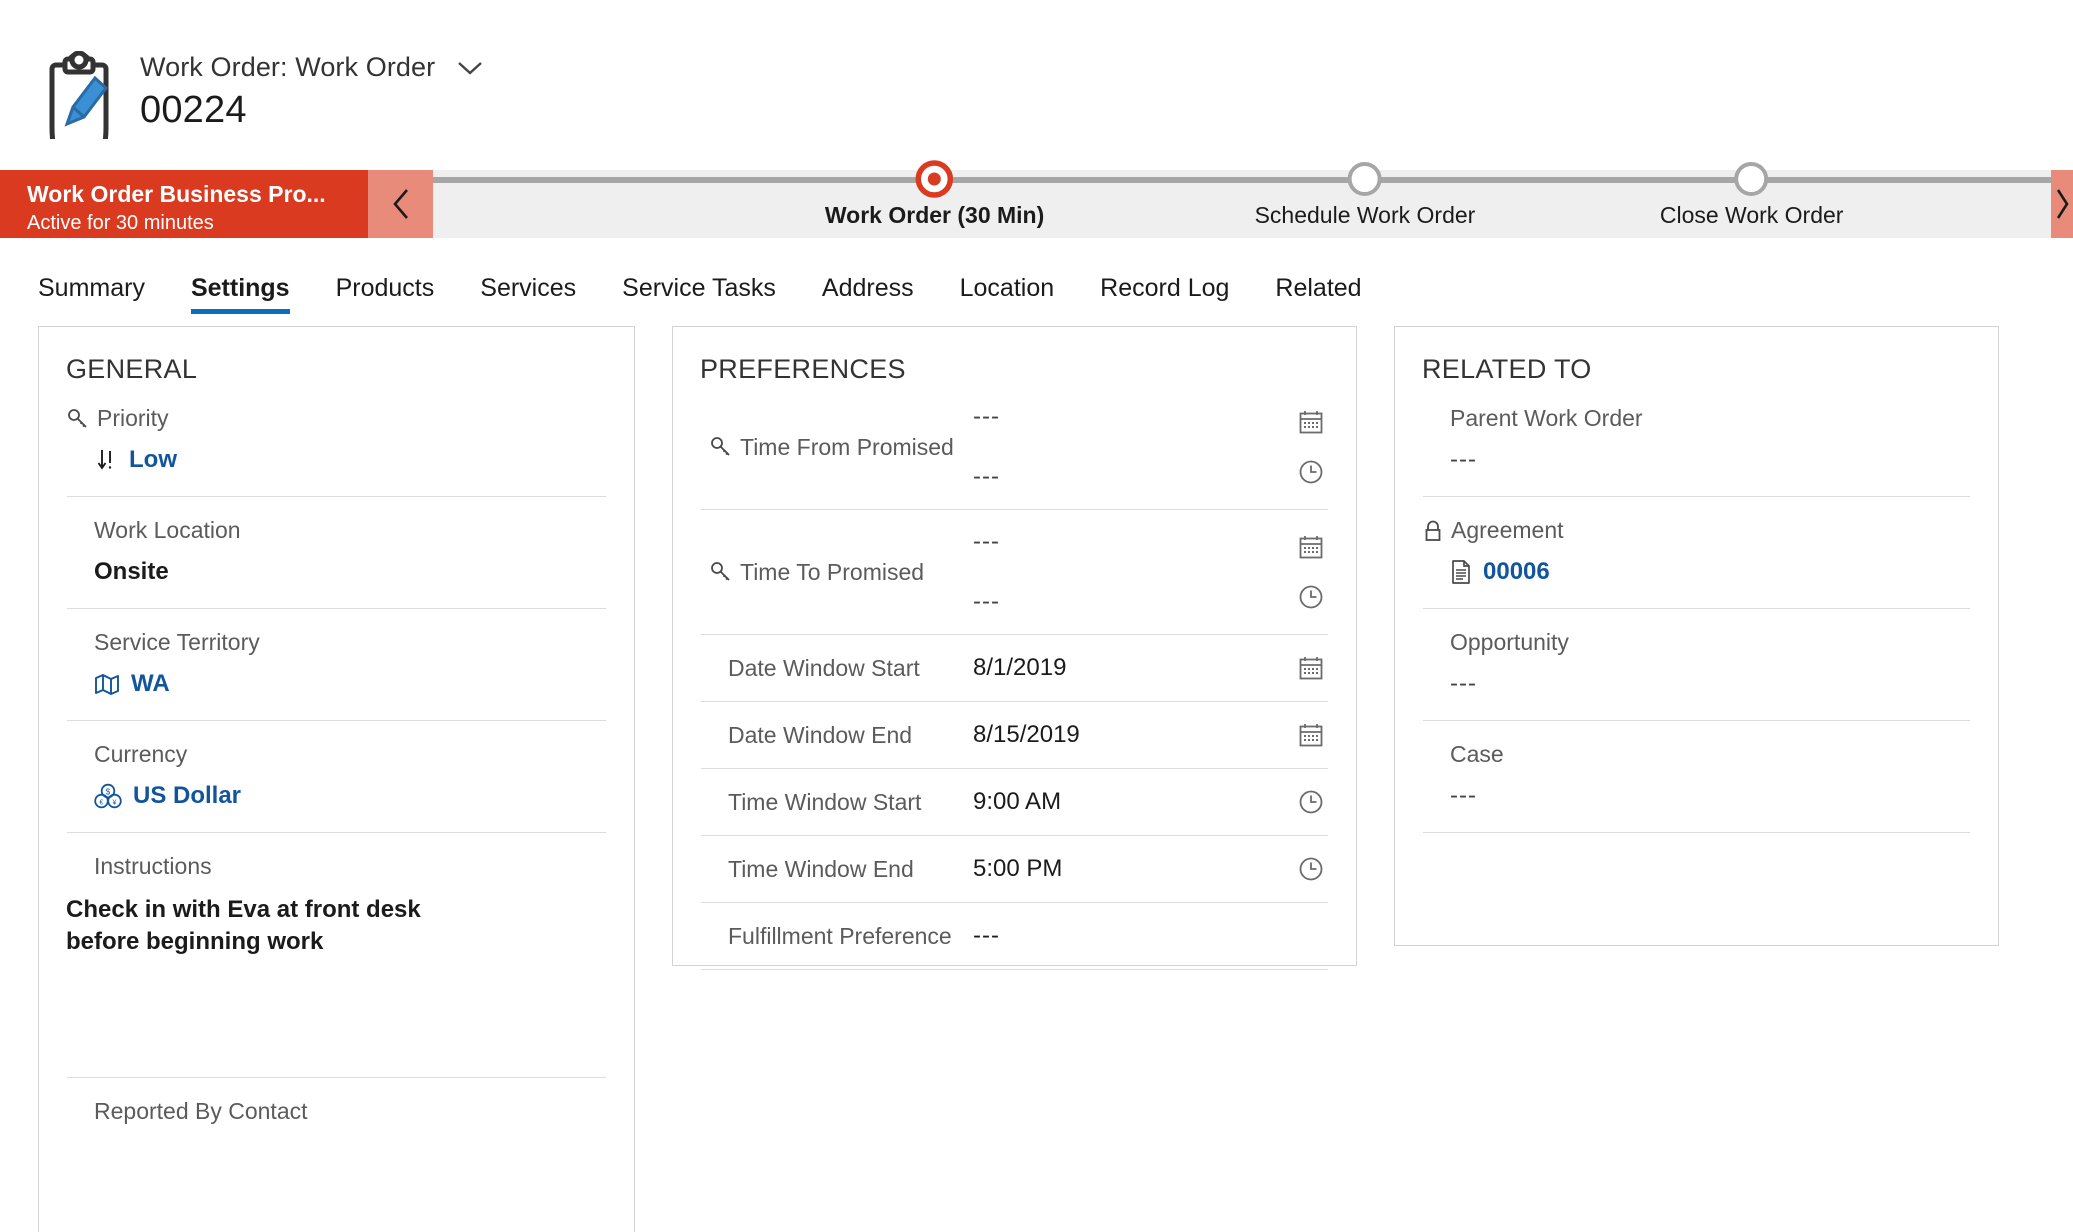 The height and width of the screenshot is (1232, 2073). Describe the element at coordinates (1433, 531) in the screenshot. I see `lock-icon` at that location.